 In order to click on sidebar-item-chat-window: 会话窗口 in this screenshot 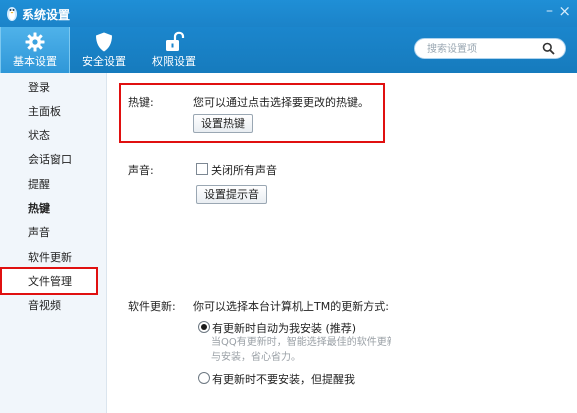, I will do `click(50, 160)`.